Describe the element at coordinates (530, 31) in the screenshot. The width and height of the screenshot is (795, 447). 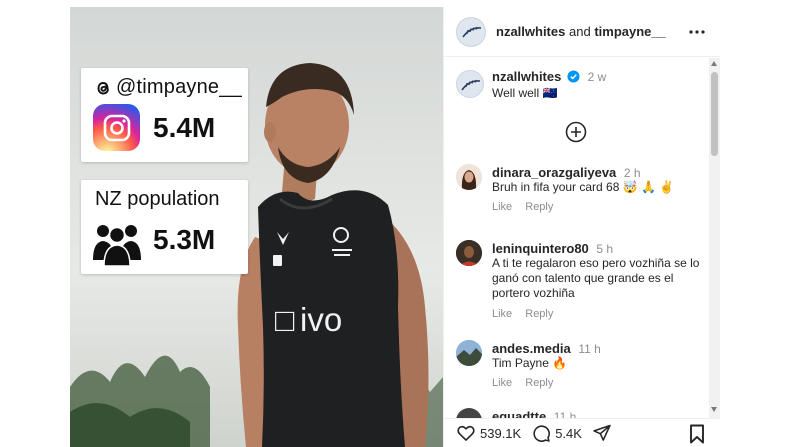
I see `account-username: nzallwhites` at that location.